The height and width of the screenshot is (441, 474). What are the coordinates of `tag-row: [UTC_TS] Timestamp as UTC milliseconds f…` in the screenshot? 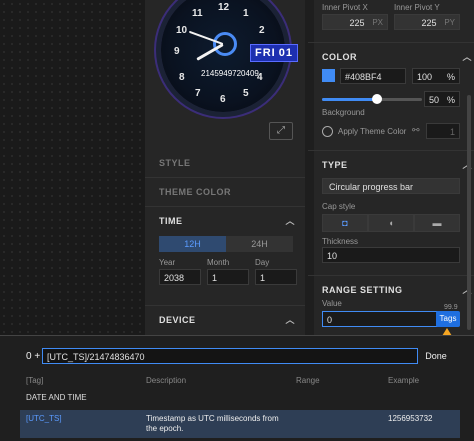 It's located at (240, 424).